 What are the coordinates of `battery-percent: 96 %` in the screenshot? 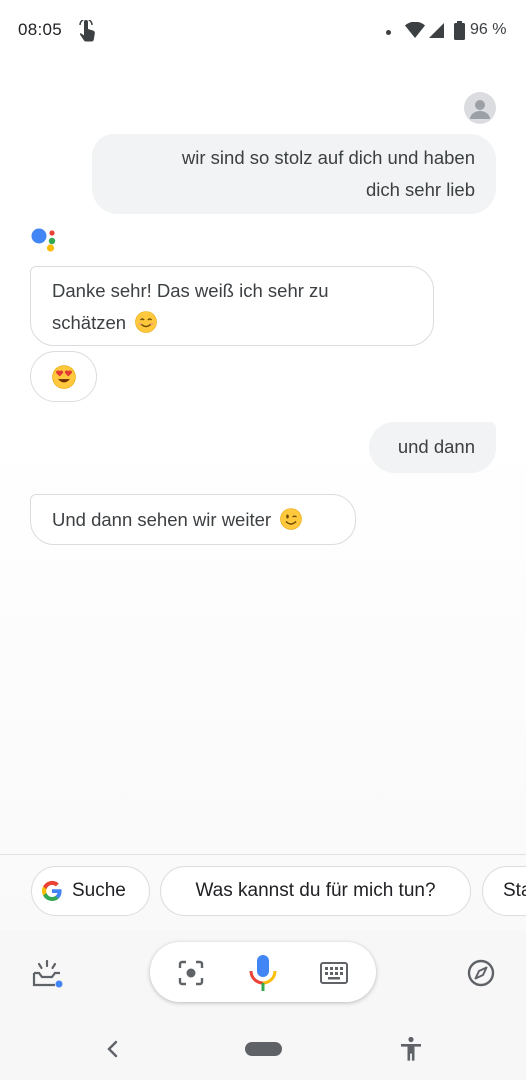 It's located at (488, 29).